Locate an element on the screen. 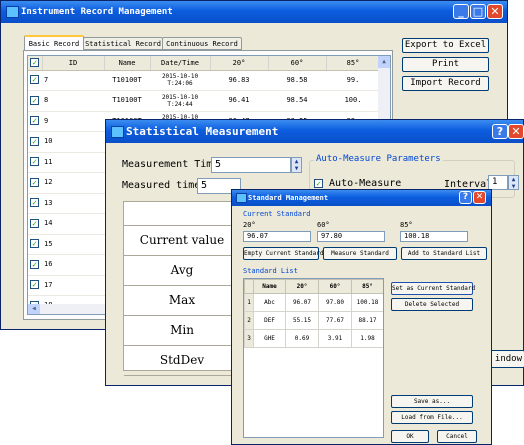  std-cell-name: DEF is located at coordinates (269, 320).